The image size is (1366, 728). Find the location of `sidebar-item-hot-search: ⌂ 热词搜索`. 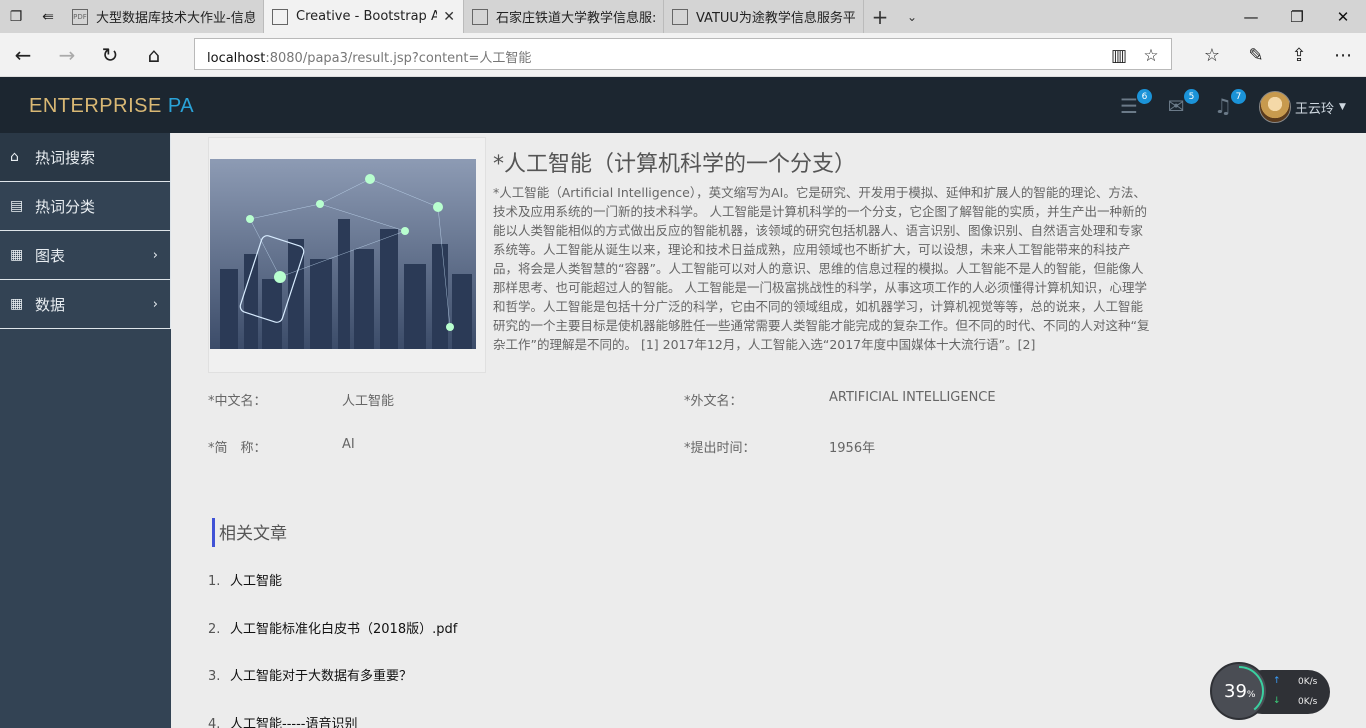

sidebar-item-hot-search: ⌂ 热词搜索 is located at coordinates (85, 157).